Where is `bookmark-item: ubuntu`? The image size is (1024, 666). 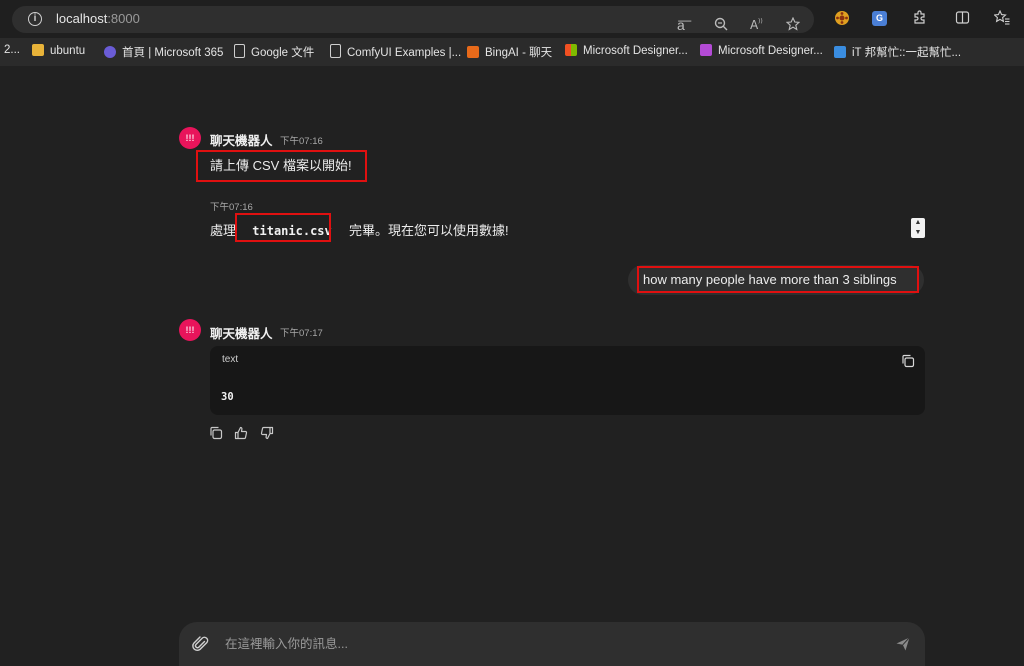
bookmark-item: ubuntu is located at coordinates (58, 50).